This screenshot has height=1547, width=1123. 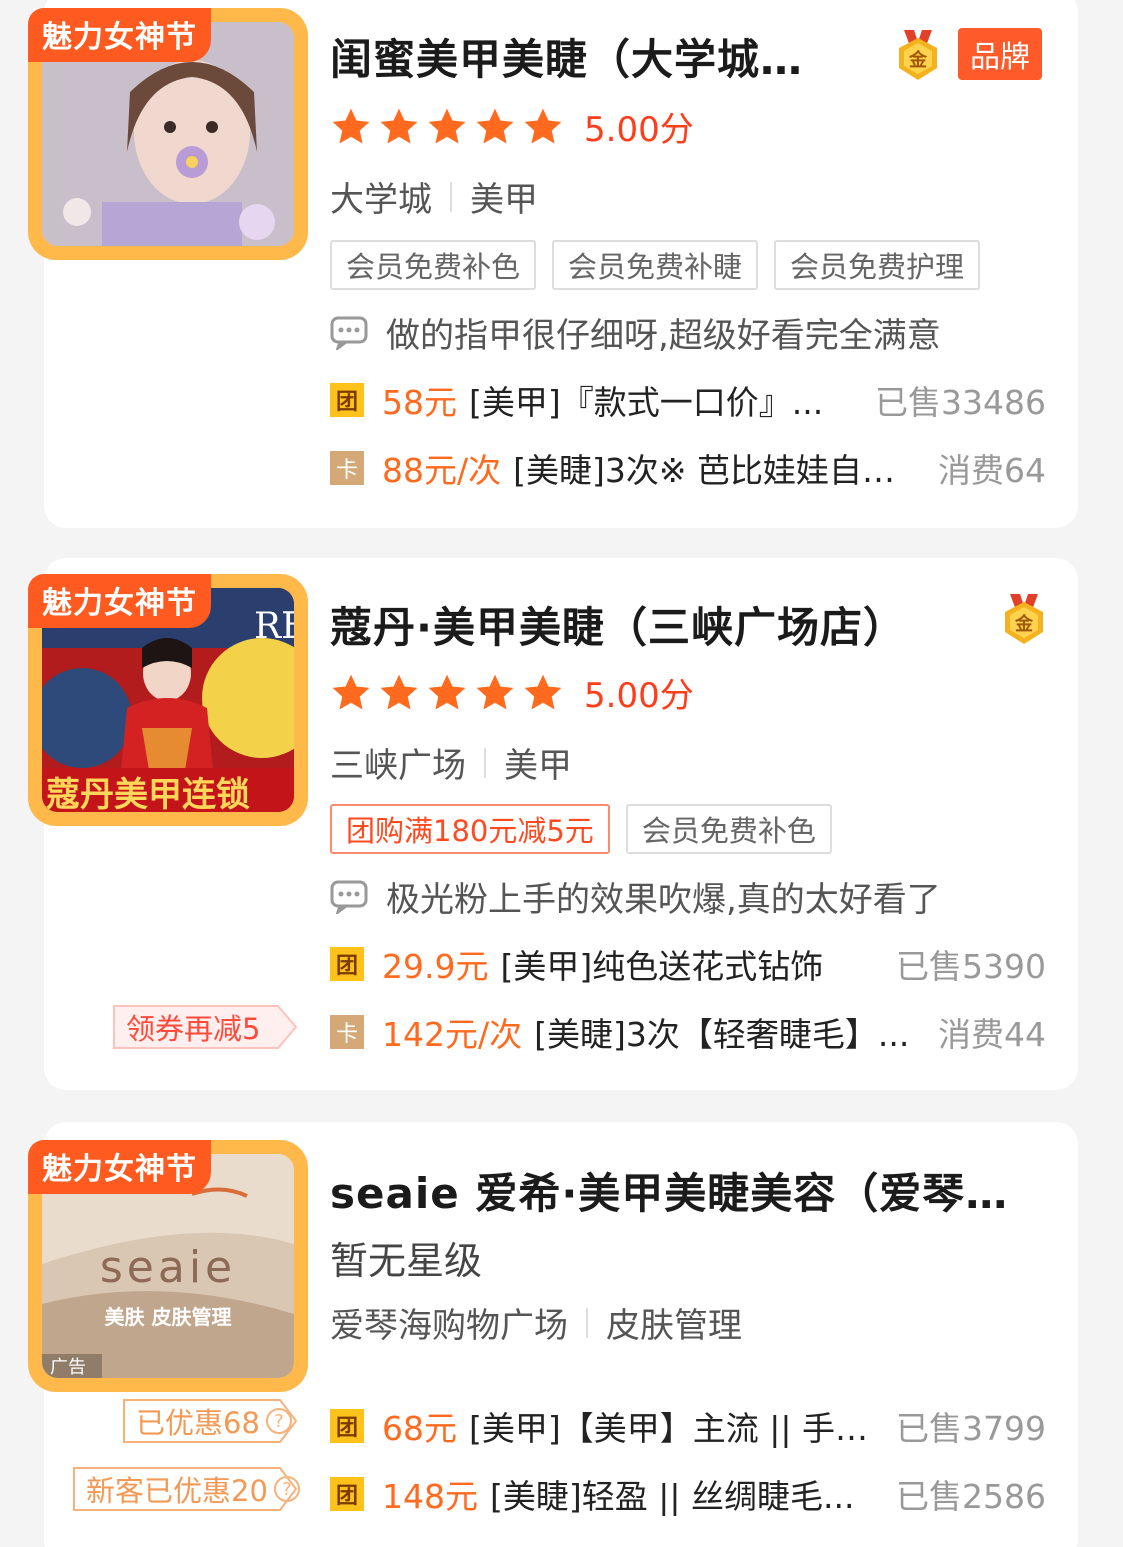 What do you see at coordinates (435, 966) in the screenshot?
I see `deal-price: 29.9元` at bounding box center [435, 966].